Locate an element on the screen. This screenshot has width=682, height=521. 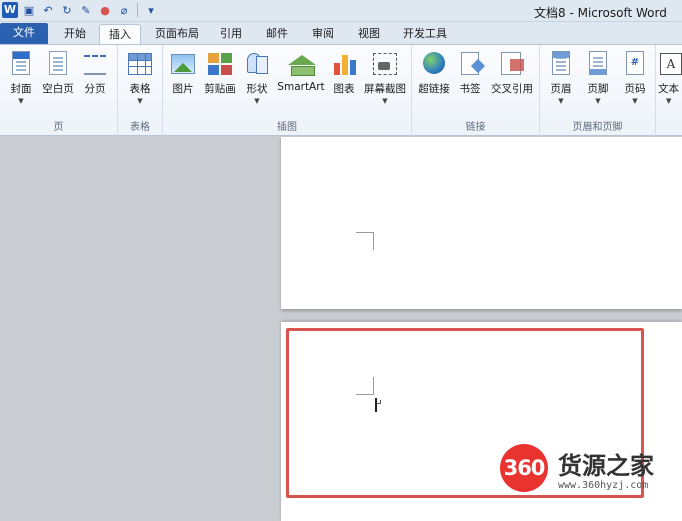
cross-reference-icon is located at coordinates (512, 65).